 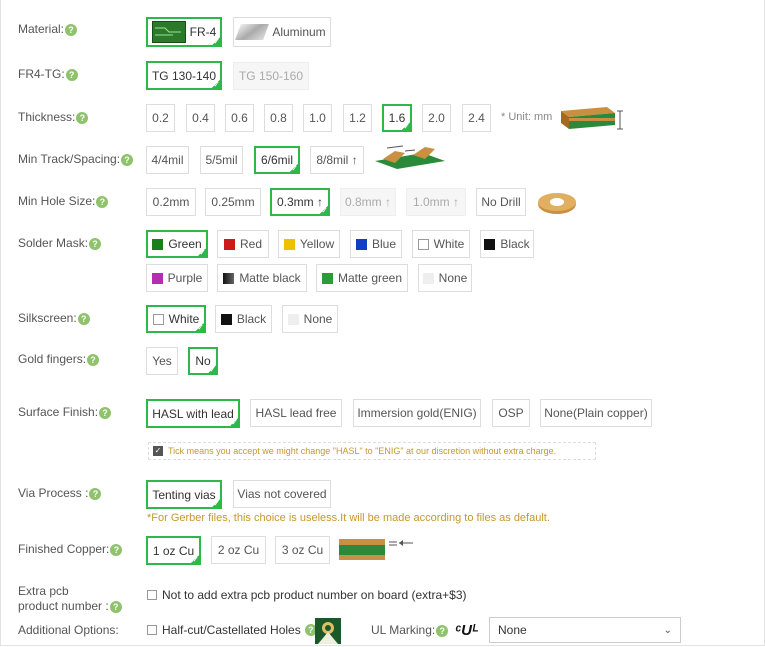 I want to click on mask-label: Solder Mask:?, so click(x=60, y=243).